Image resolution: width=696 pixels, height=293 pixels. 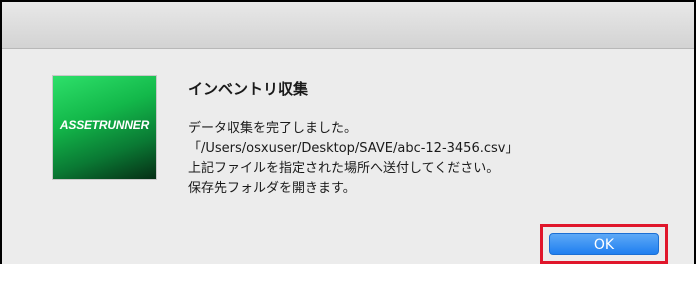 I want to click on ok-button-highlight: OK, so click(x=604, y=244).